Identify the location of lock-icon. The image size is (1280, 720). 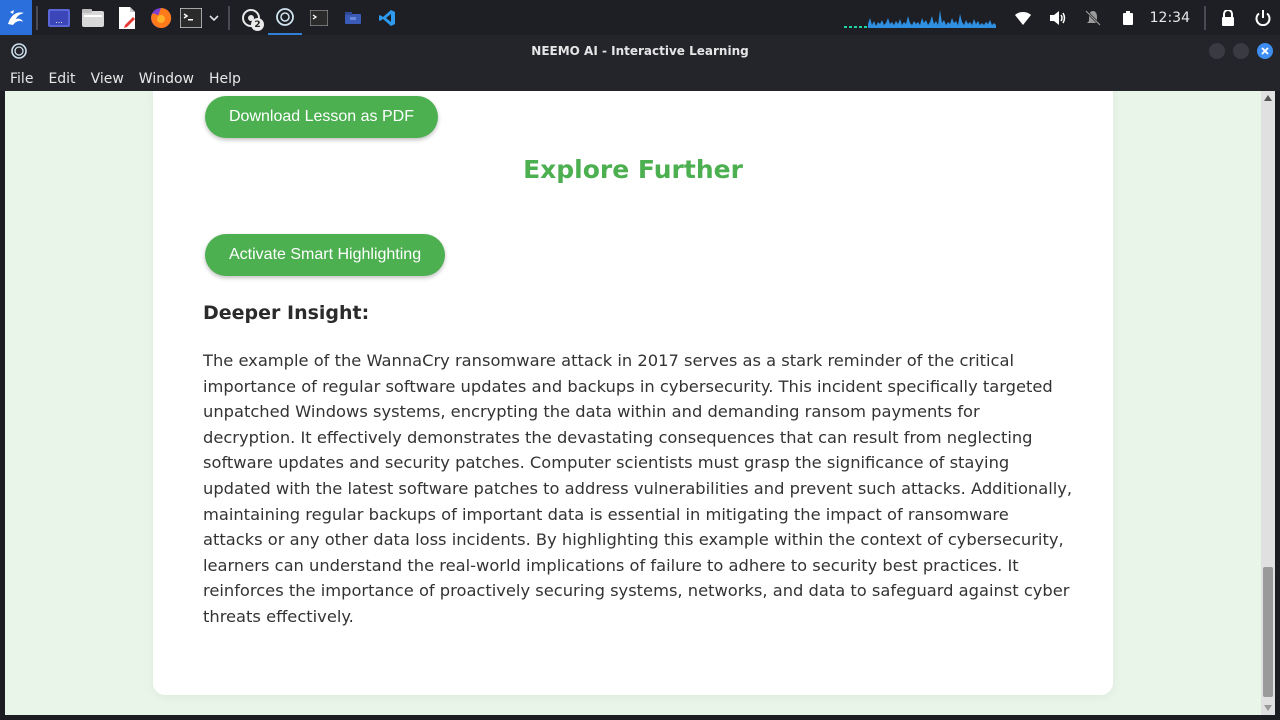
(1227, 17).